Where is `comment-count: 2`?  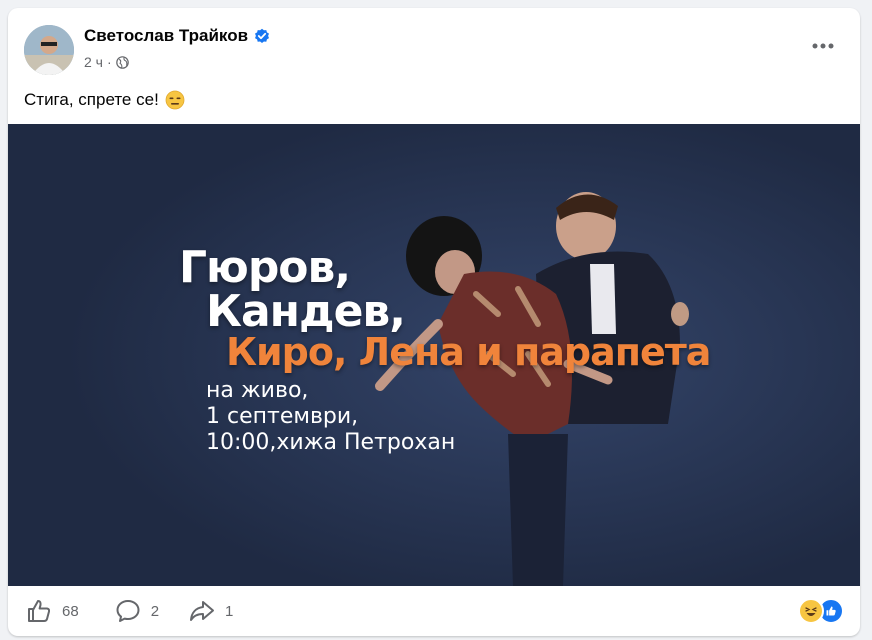 comment-count: 2 is located at coordinates (155, 611).